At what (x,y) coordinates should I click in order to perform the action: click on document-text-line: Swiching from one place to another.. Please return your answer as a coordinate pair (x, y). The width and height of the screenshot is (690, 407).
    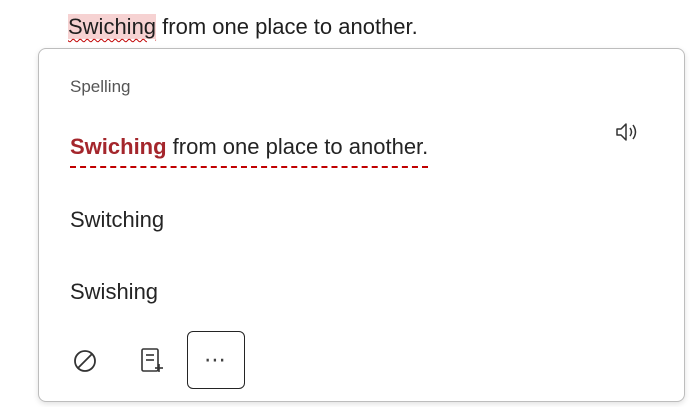
    Looking at the image, I should click on (243, 27).